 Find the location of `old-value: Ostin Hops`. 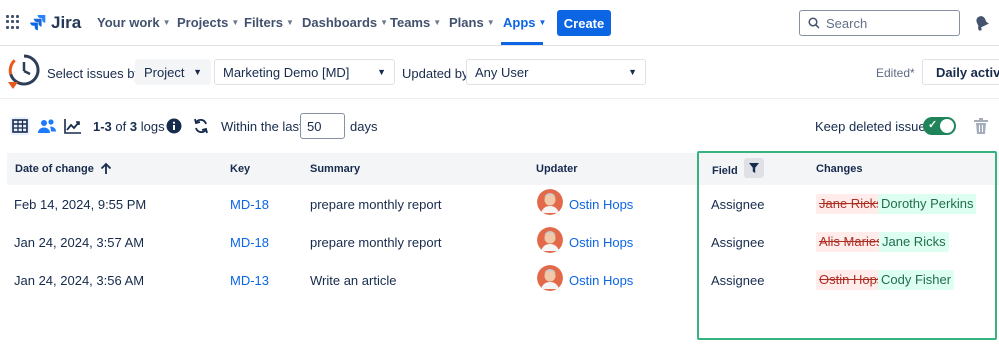

old-value: Ostin Hops is located at coordinates (851, 280).